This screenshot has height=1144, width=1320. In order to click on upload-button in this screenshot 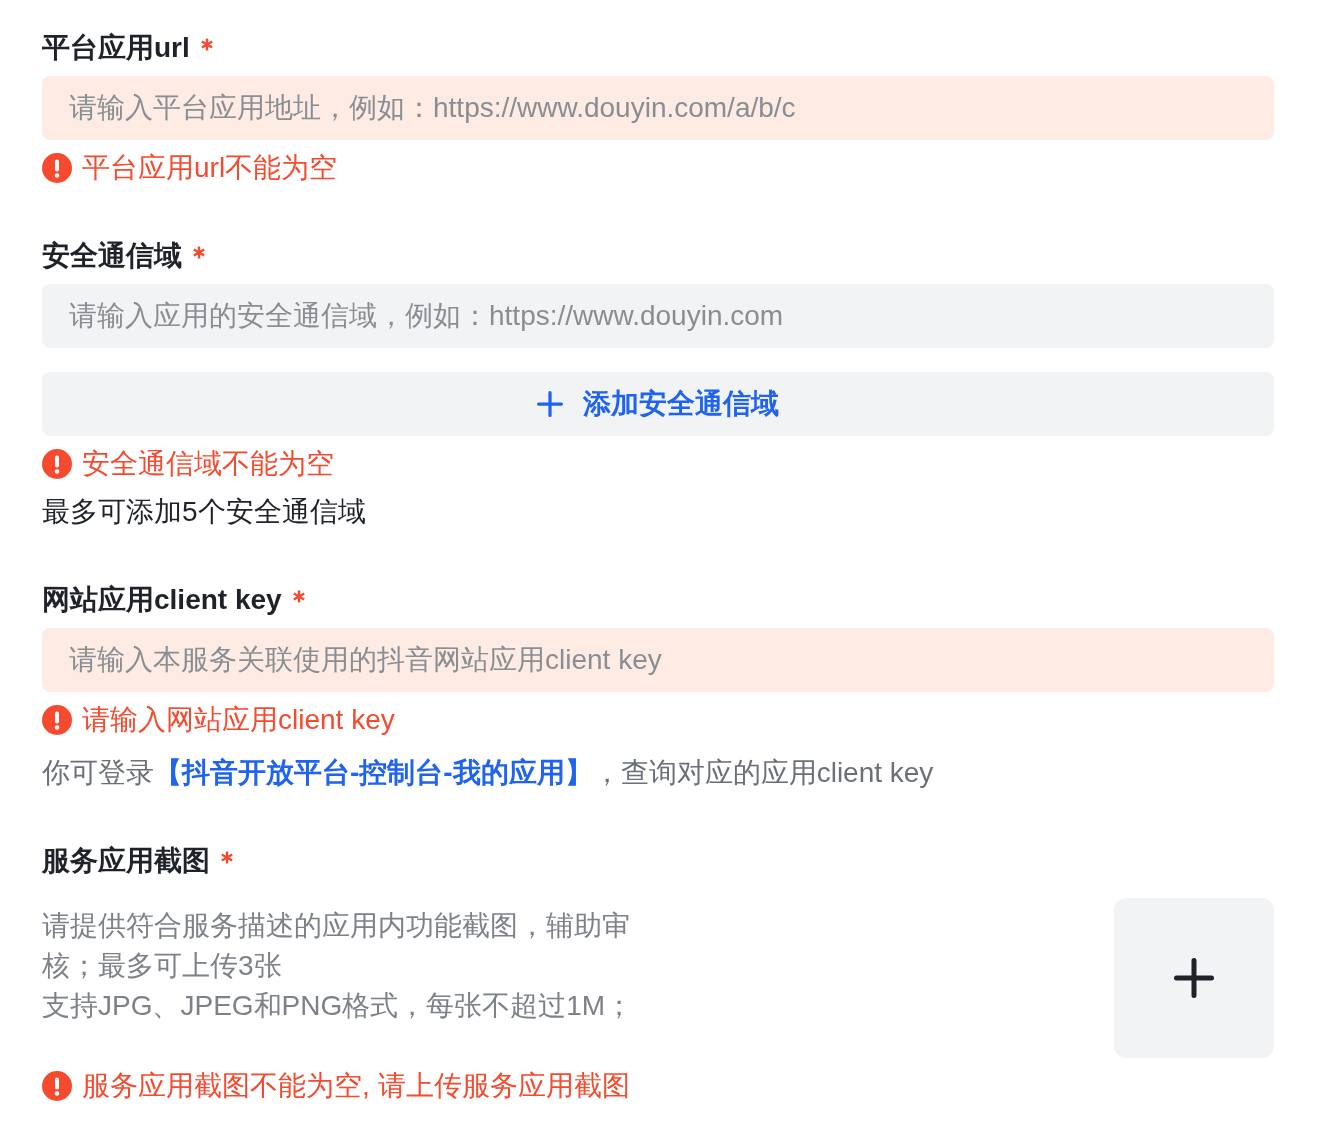, I will do `click(1194, 978)`.